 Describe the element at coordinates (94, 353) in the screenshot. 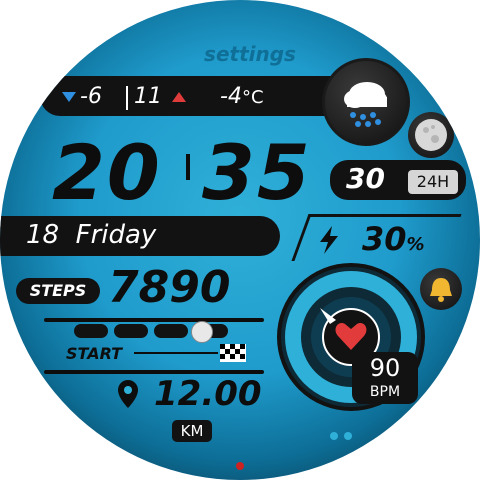

I see `start-label: START` at that location.